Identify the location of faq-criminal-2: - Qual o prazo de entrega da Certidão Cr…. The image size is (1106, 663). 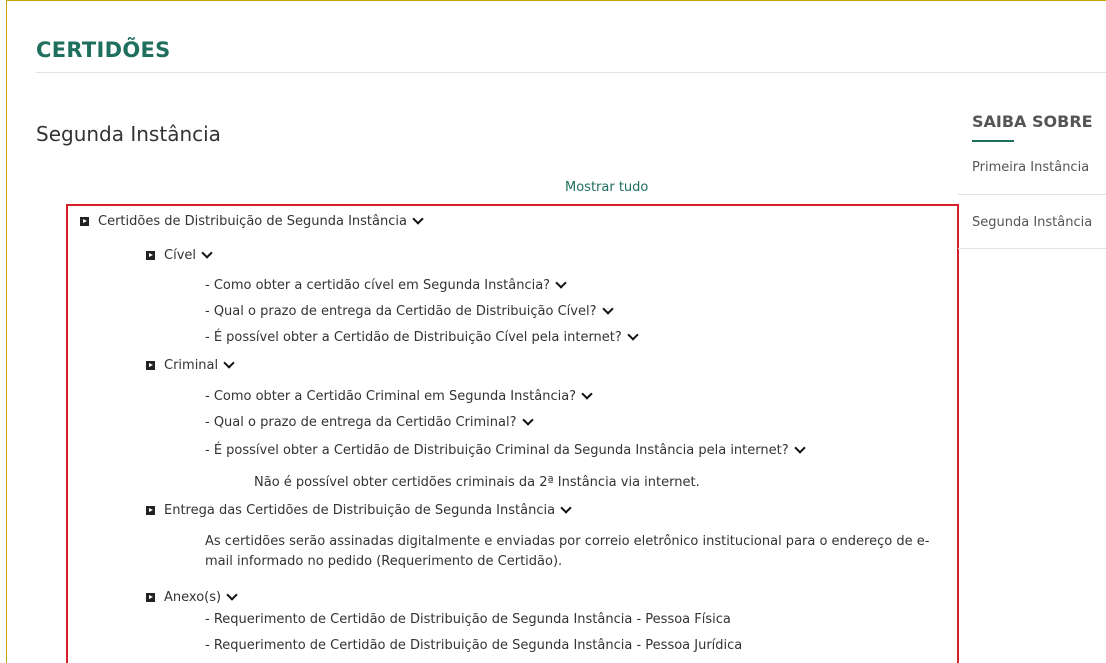
(369, 422).